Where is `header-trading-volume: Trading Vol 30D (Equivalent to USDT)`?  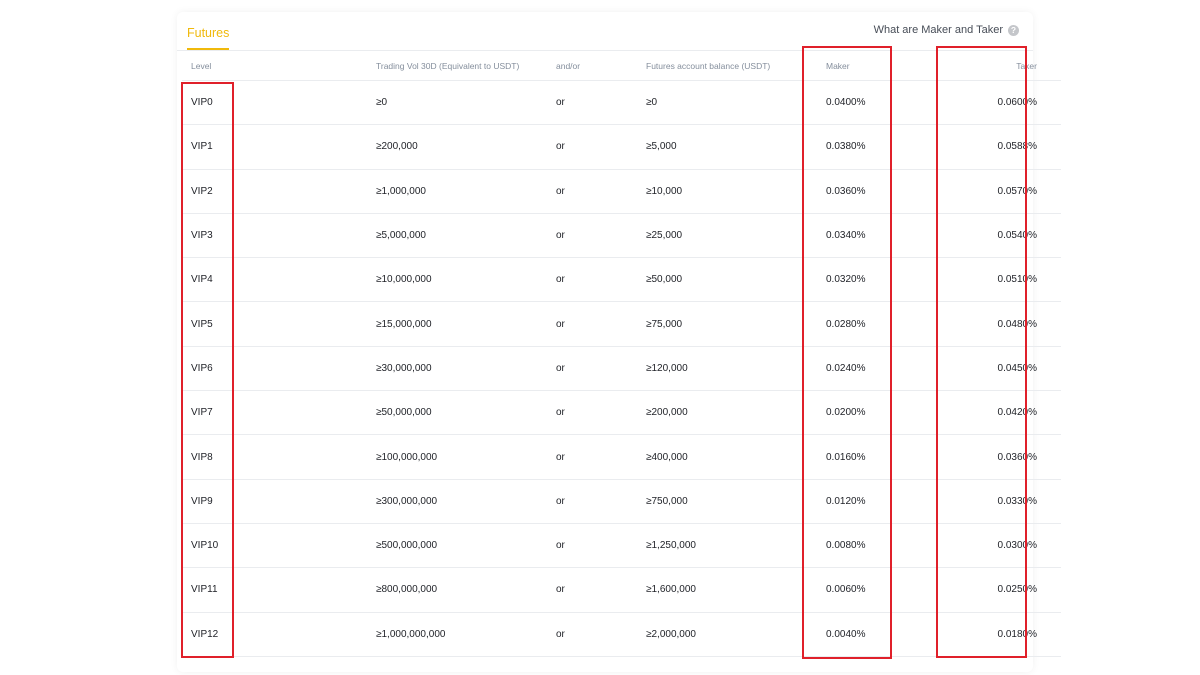 header-trading-volume: Trading Vol 30D (Equivalent to USDT) is located at coordinates (466, 66).